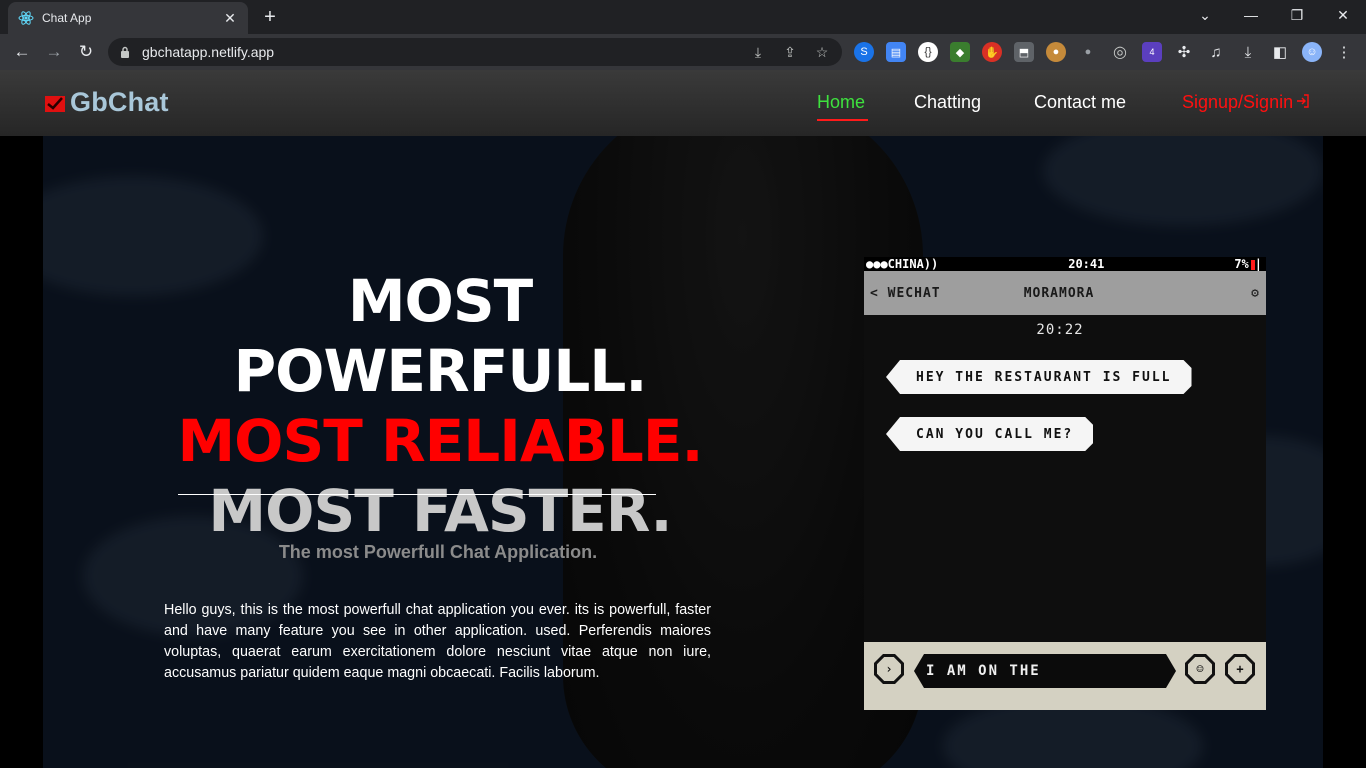 This screenshot has width=1366, height=768. Describe the element at coordinates (1297, 15) in the screenshot. I see `restore-button: ❐` at that location.